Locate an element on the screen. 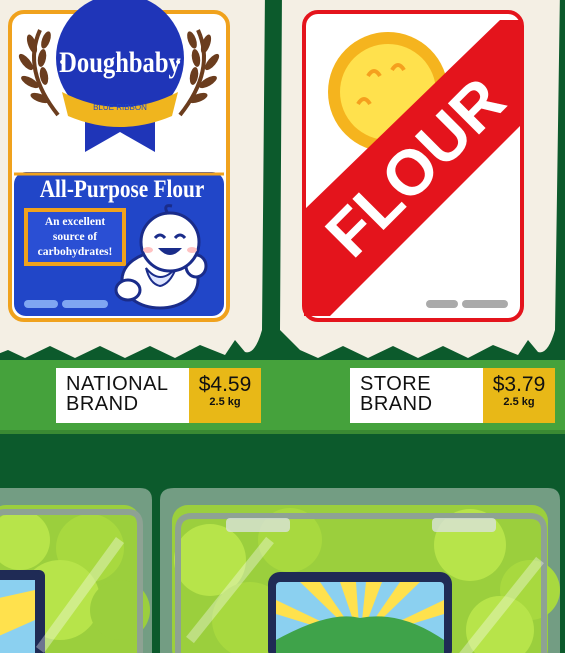 The height and width of the screenshot is (653, 565). store-price-box: $3.79 2.5 kg is located at coordinates (519, 395).